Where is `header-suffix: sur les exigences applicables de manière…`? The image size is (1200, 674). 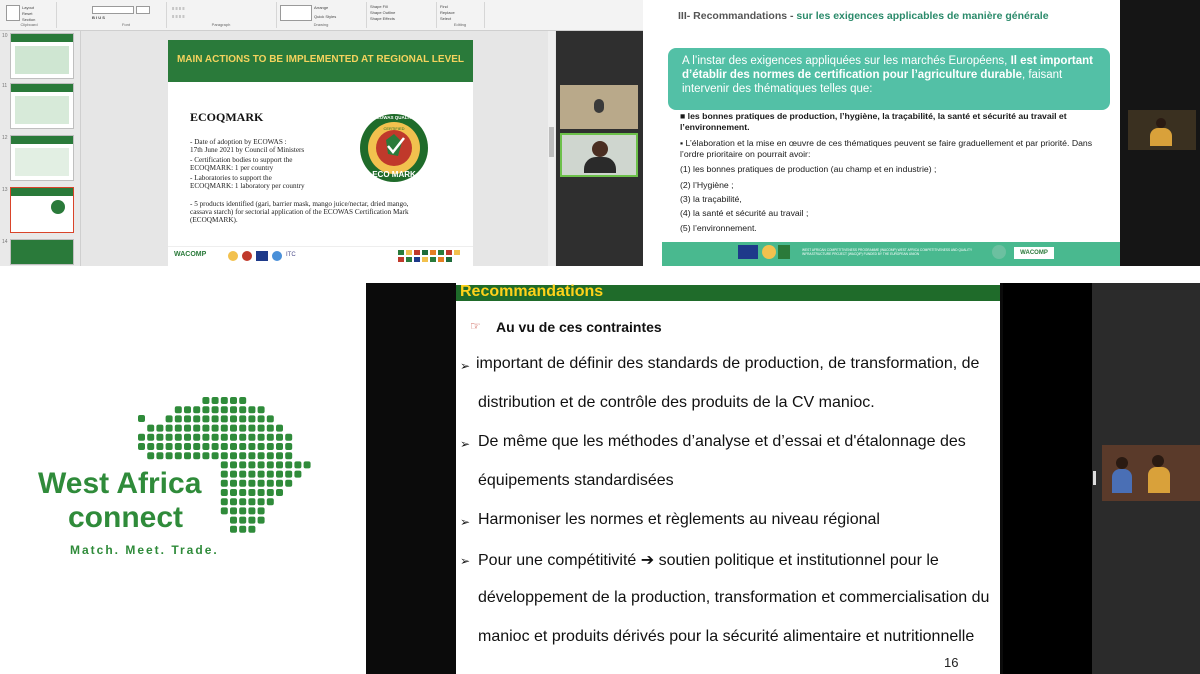
header-suffix: sur les exigences applicables de manière… is located at coordinates (921, 16).